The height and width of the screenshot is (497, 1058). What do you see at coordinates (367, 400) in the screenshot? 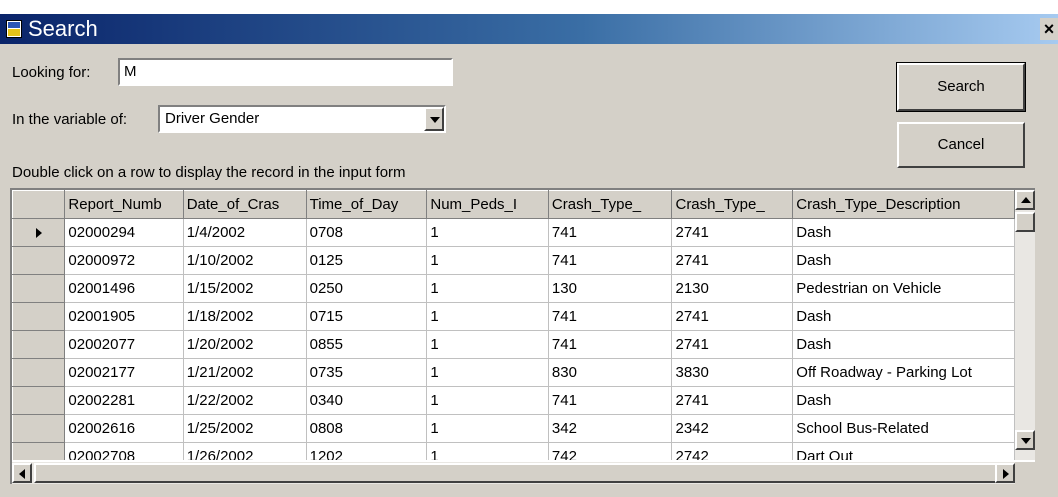
I see `table-cell: 0340` at bounding box center [367, 400].